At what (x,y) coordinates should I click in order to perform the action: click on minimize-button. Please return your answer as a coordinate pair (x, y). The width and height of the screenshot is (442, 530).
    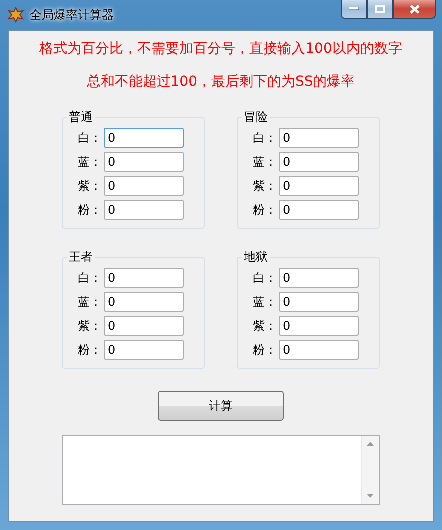
    Looking at the image, I should click on (354, 9).